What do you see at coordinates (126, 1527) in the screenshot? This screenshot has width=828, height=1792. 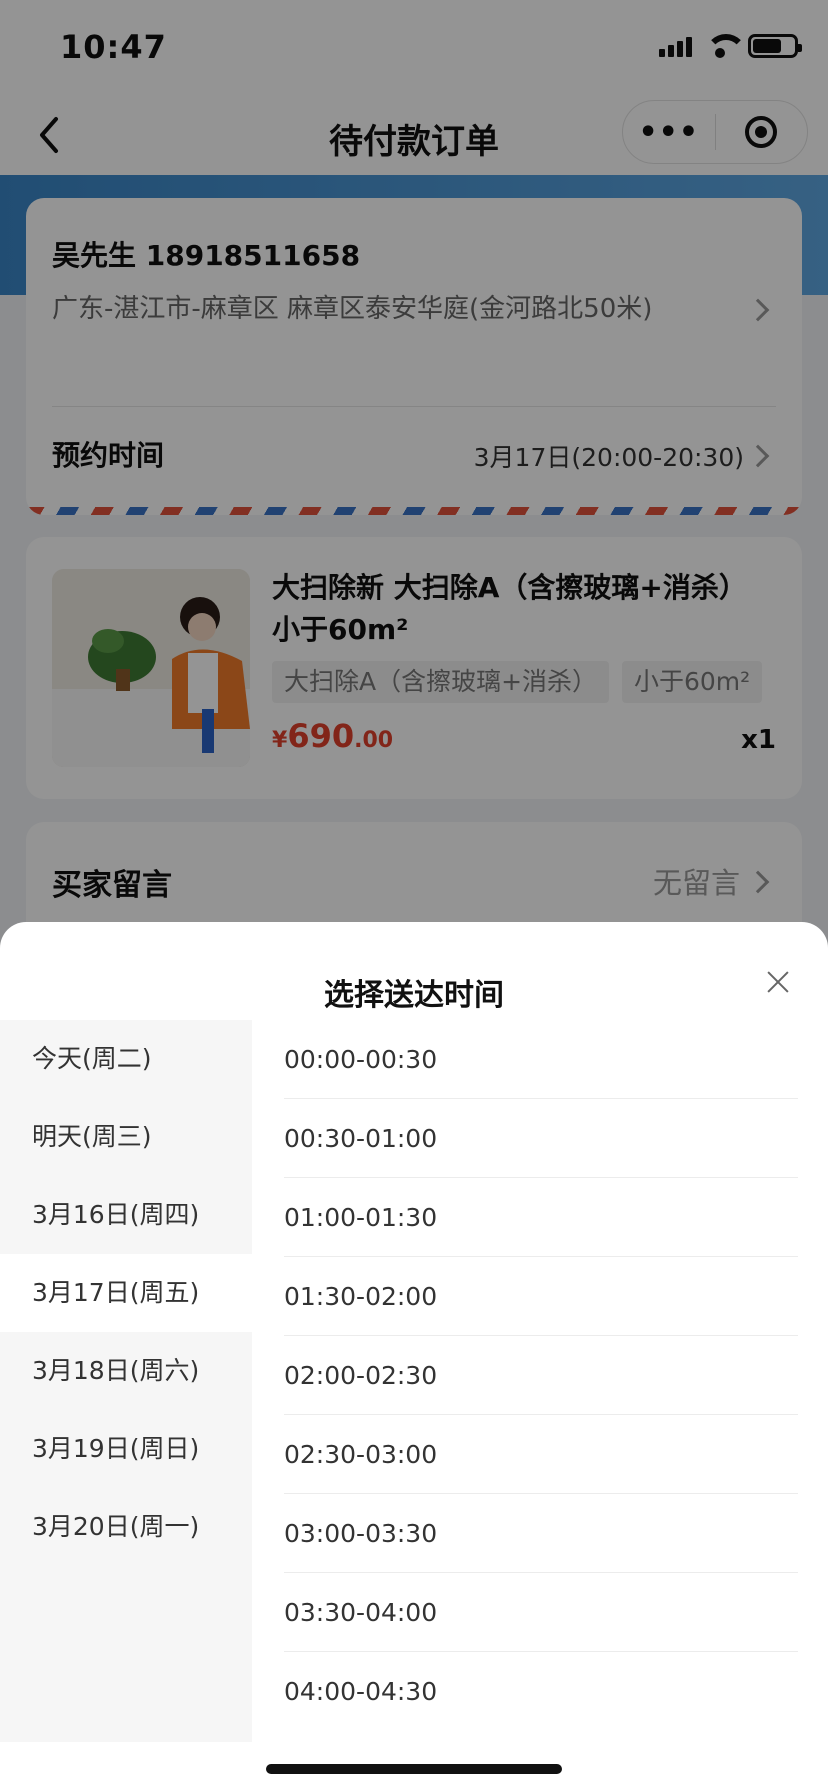 I see `date-item: 3月20日(周一)` at bounding box center [126, 1527].